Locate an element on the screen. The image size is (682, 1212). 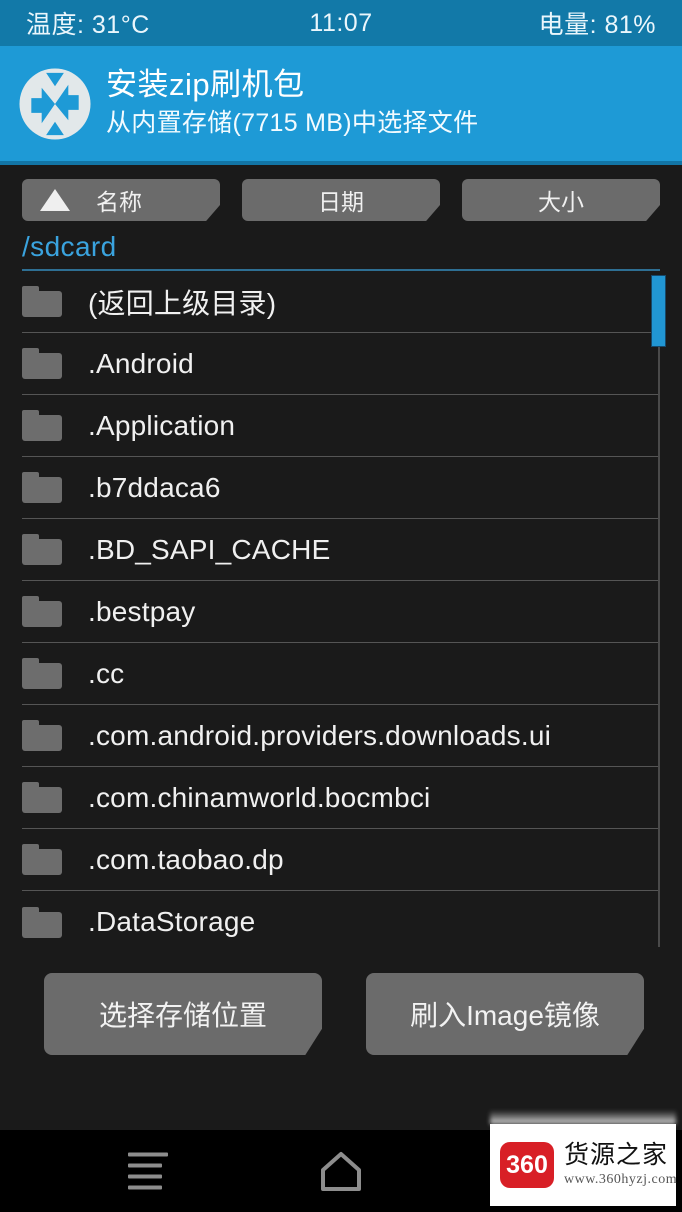
twrp-logo-icon is located at coordinates (55, 104).